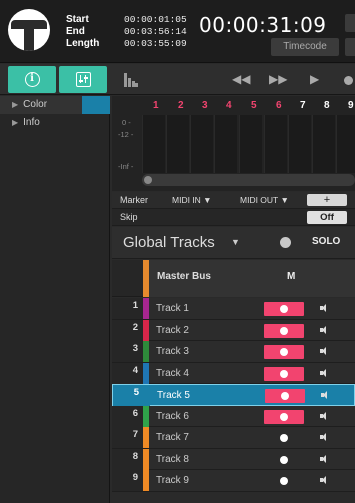 The width and height of the screenshot is (355, 503). Describe the element at coordinates (303, 105) in the screenshot. I see `meter-channel-number: 7` at that location.